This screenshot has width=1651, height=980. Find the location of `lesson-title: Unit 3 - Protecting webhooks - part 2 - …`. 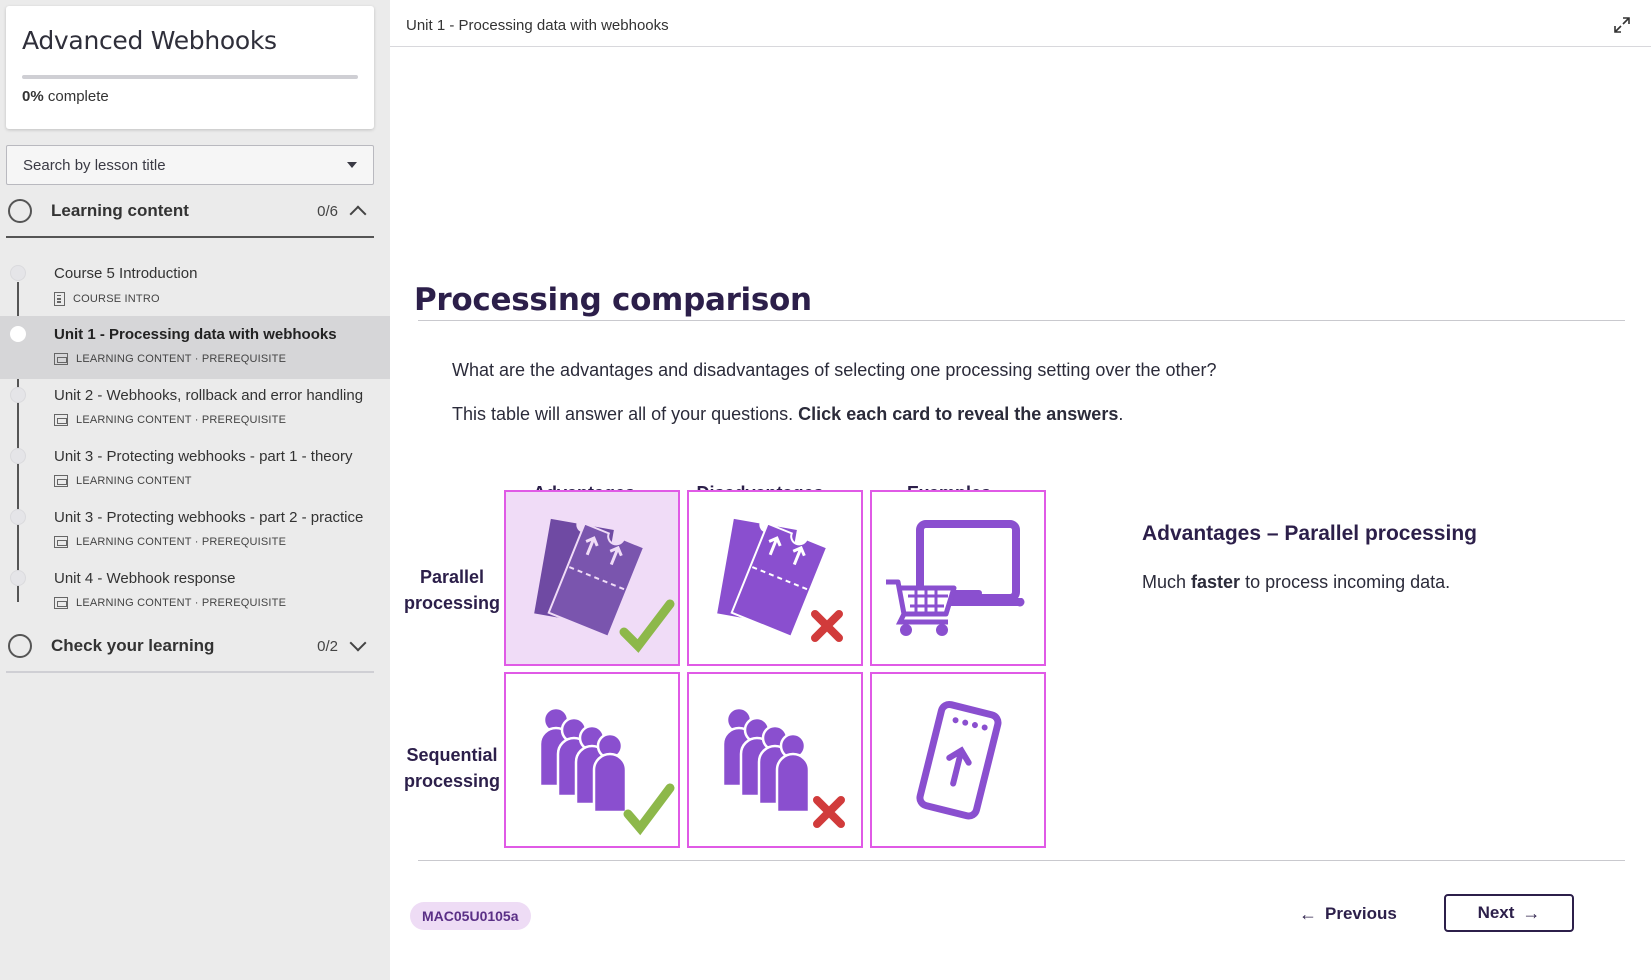

lesson-title: Unit 3 - Protecting webhooks - part 2 - … is located at coordinates (209, 517).